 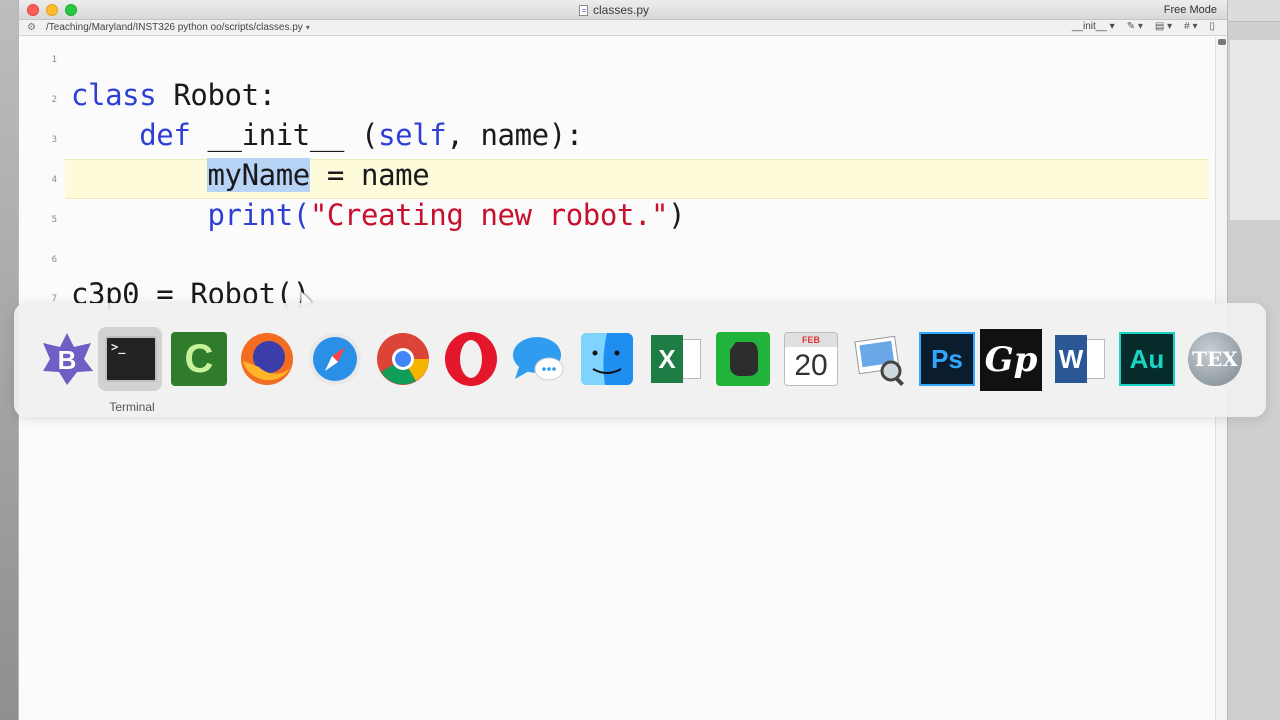 I want to click on app-preview, so click(x=878, y=359).